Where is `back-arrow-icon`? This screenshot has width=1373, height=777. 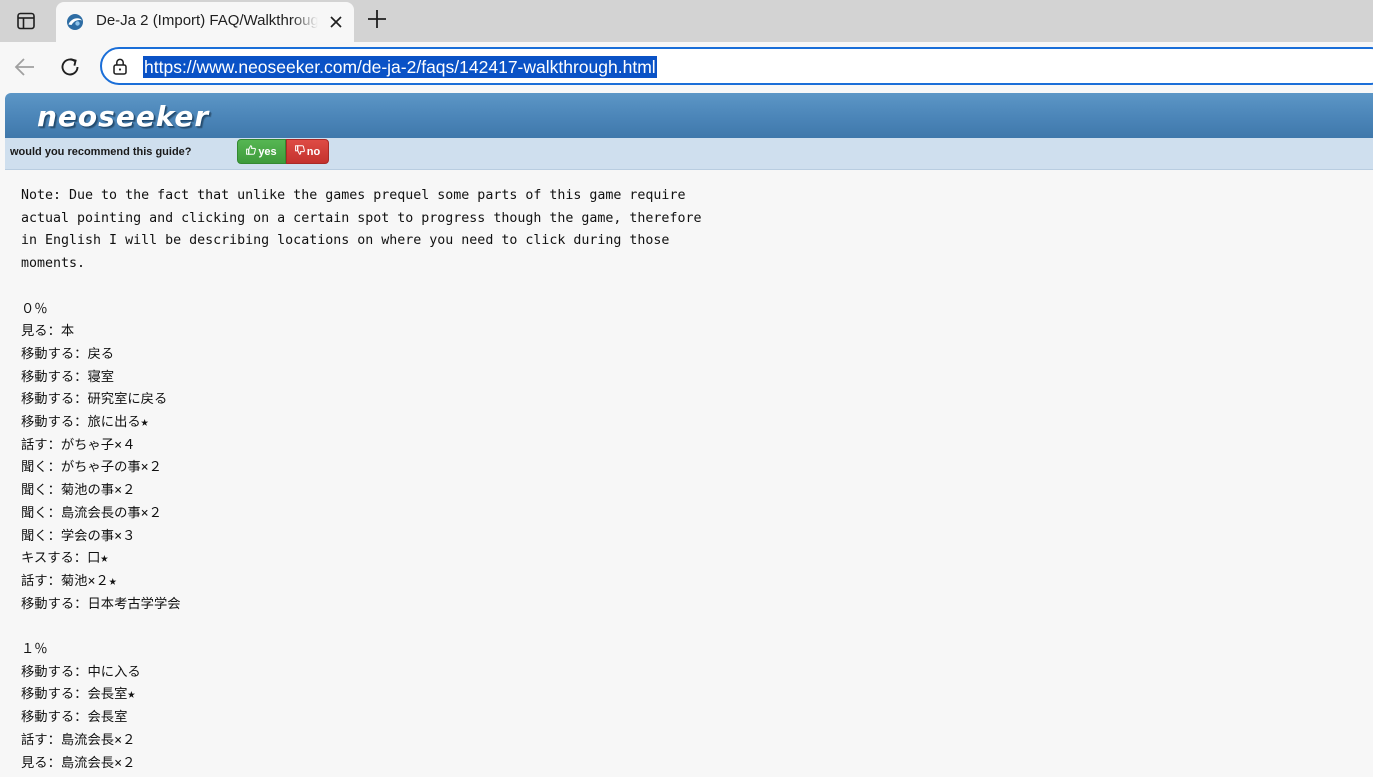
back-arrow-icon is located at coordinates (25, 67).